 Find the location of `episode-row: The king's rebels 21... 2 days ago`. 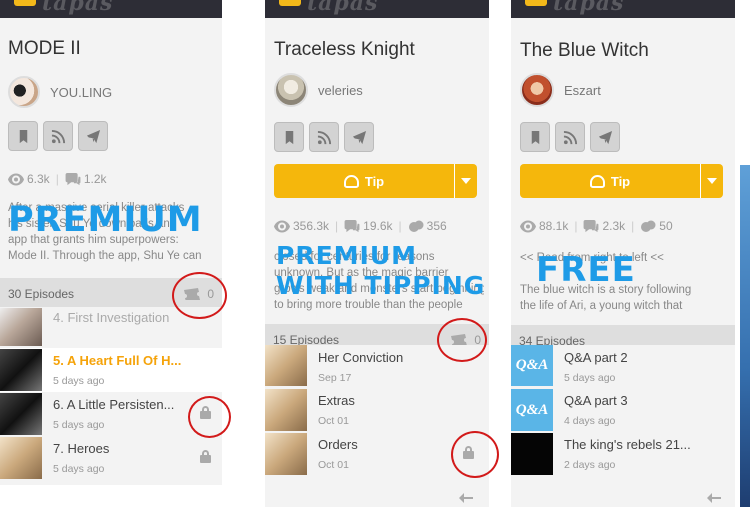

episode-row: The king's rebels 21... 2 days ago is located at coordinates (623, 454).